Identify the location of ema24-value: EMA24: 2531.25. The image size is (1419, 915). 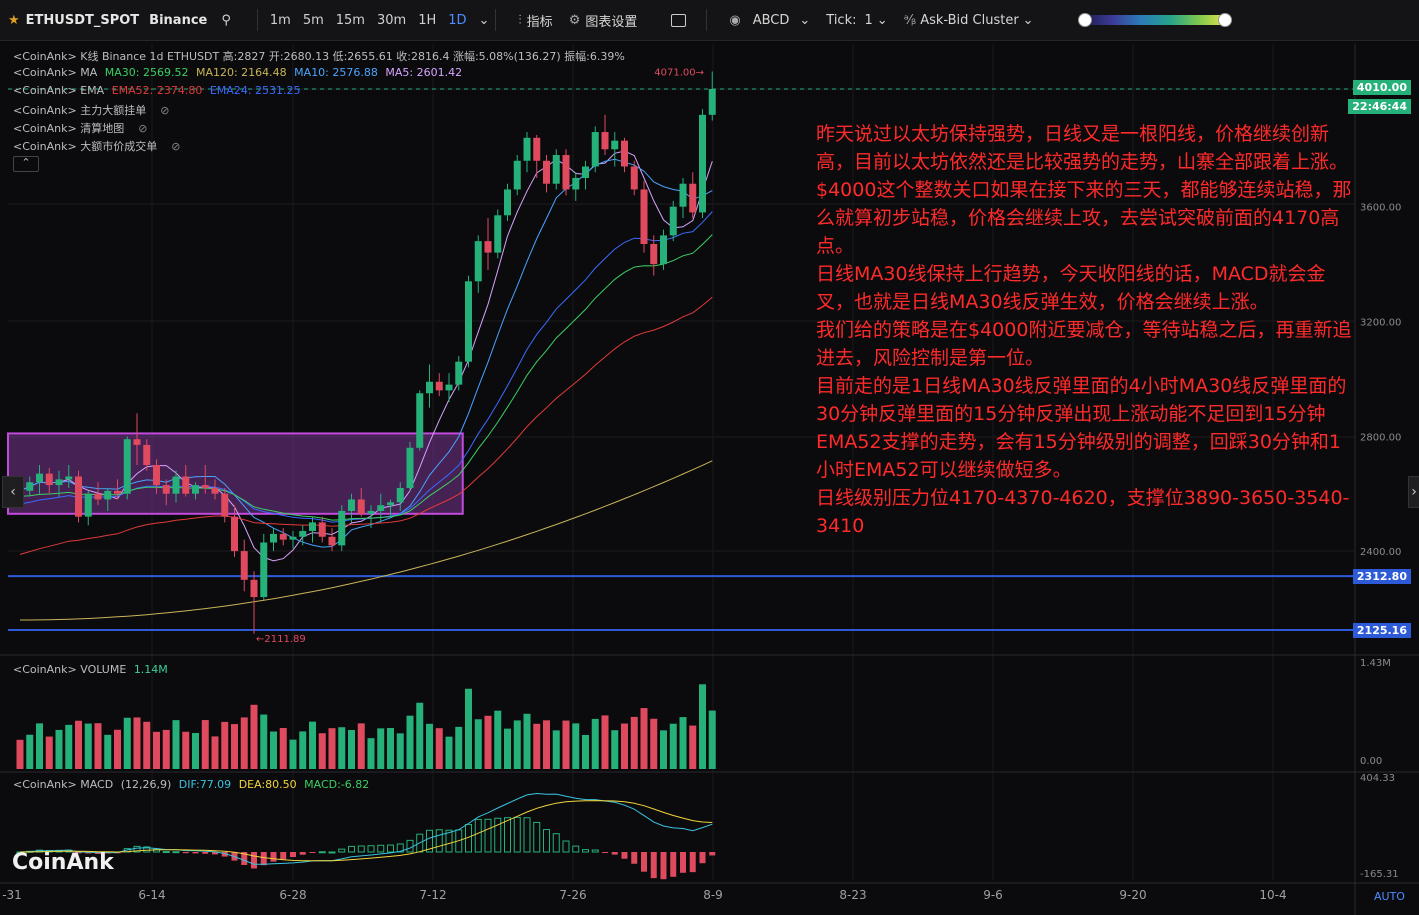
(255, 90).